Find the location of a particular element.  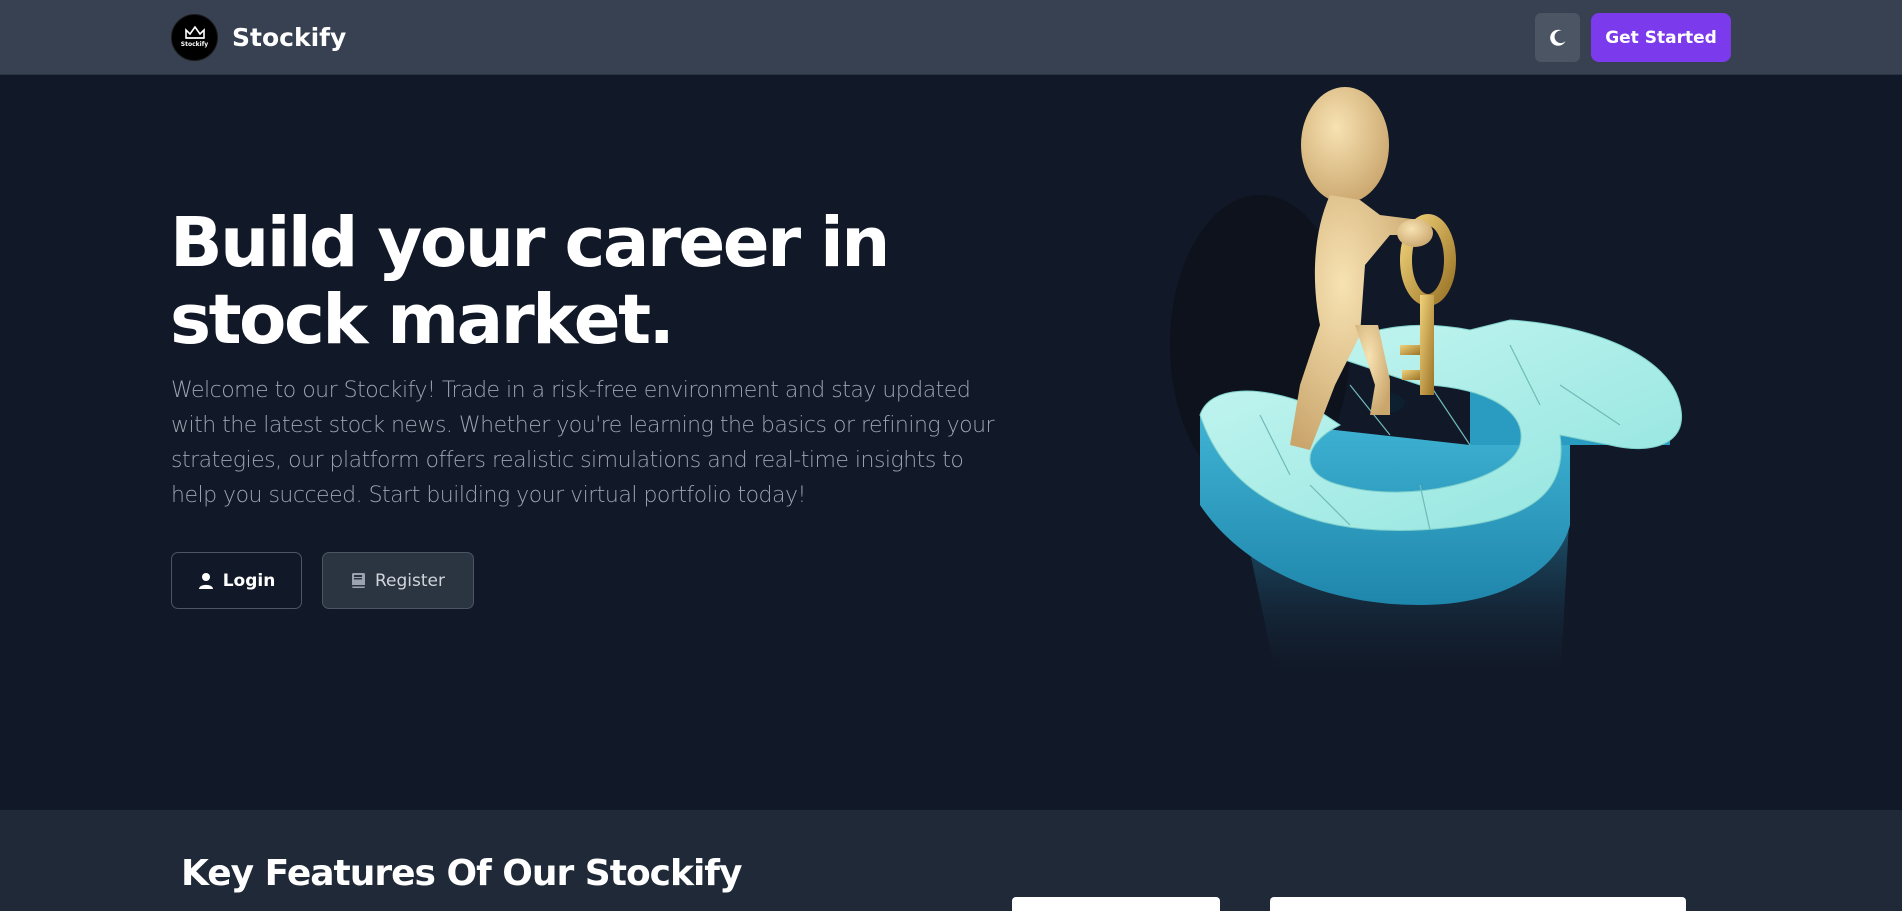

features-section: Key Features Of Our Stockify is located at coordinates (951, 860).